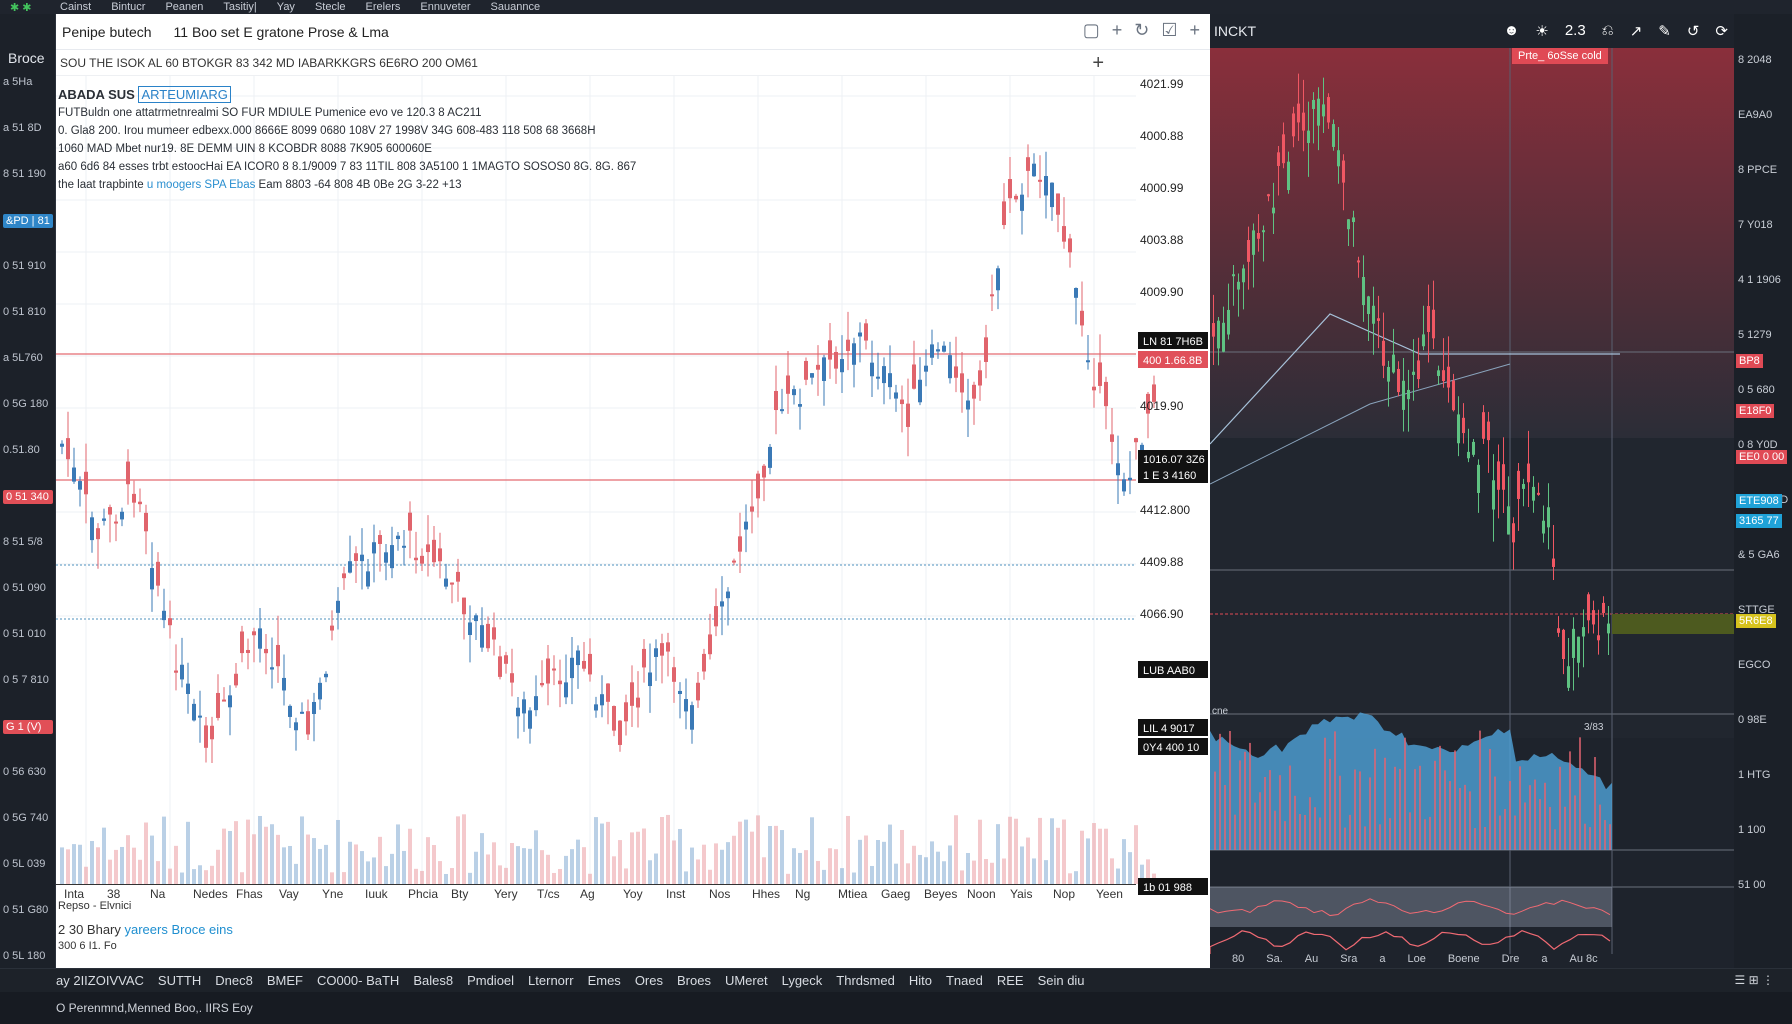 Image resolution: width=1792 pixels, height=1024 pixels. I want to click on status-item: UMeret, so click(746, 980).